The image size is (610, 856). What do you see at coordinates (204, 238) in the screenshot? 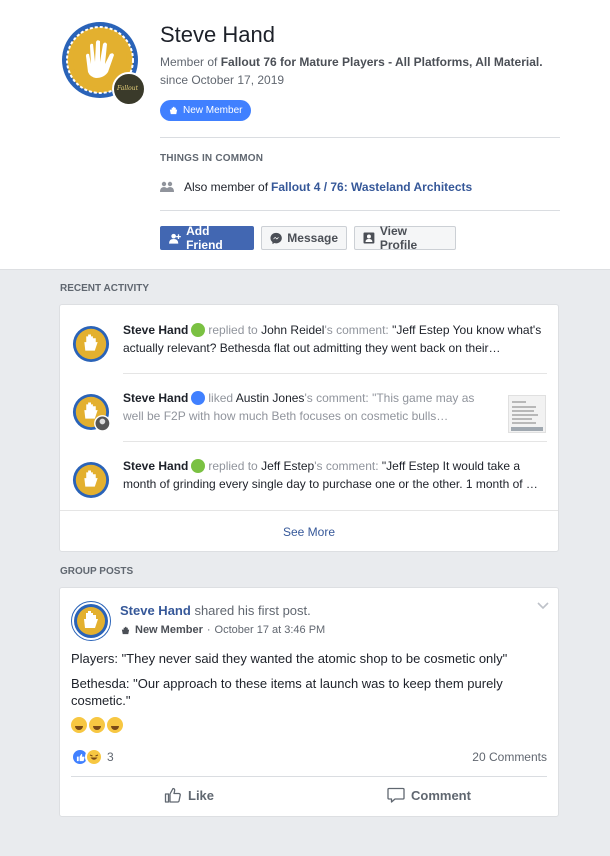
I see `add-friend-label: Add Friend` at bounding box center [204, 238].